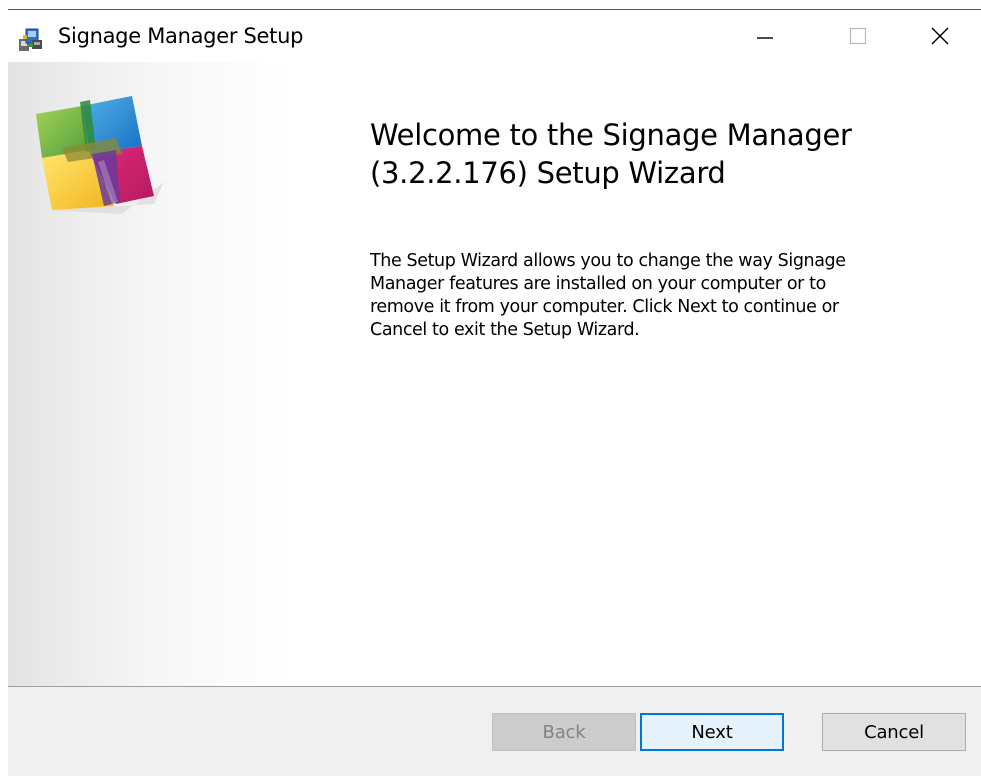 The image size is (981, 776). I want to click on button-bar: Back Next Cancel, so click(494, 731).